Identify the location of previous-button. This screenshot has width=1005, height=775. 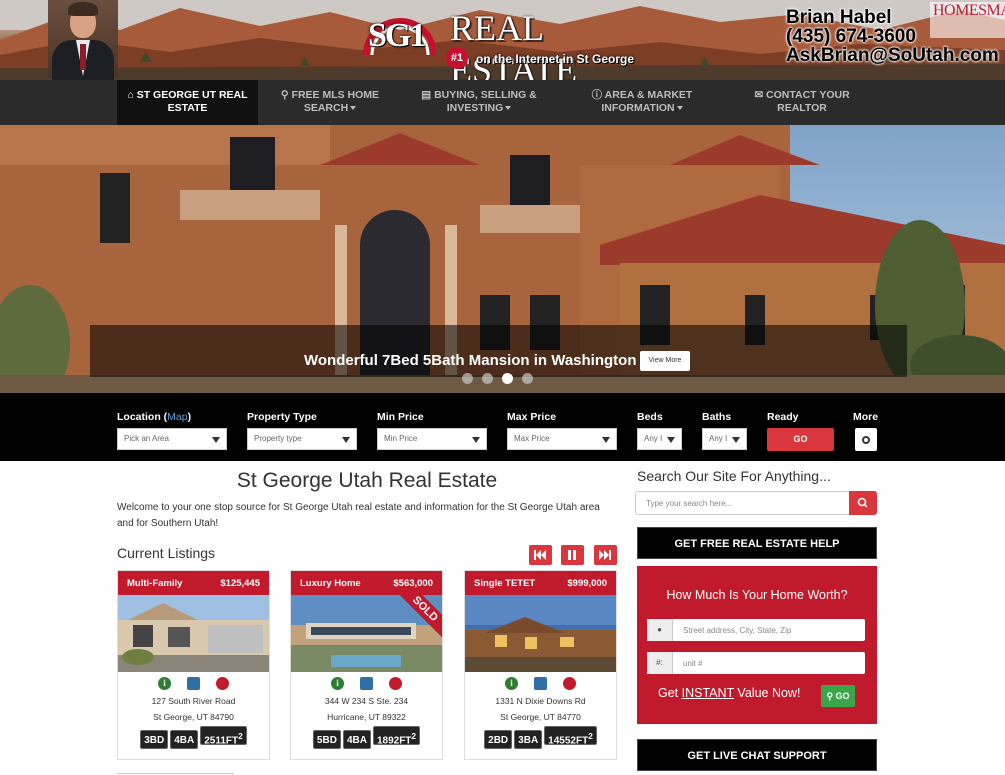
(540, 555).